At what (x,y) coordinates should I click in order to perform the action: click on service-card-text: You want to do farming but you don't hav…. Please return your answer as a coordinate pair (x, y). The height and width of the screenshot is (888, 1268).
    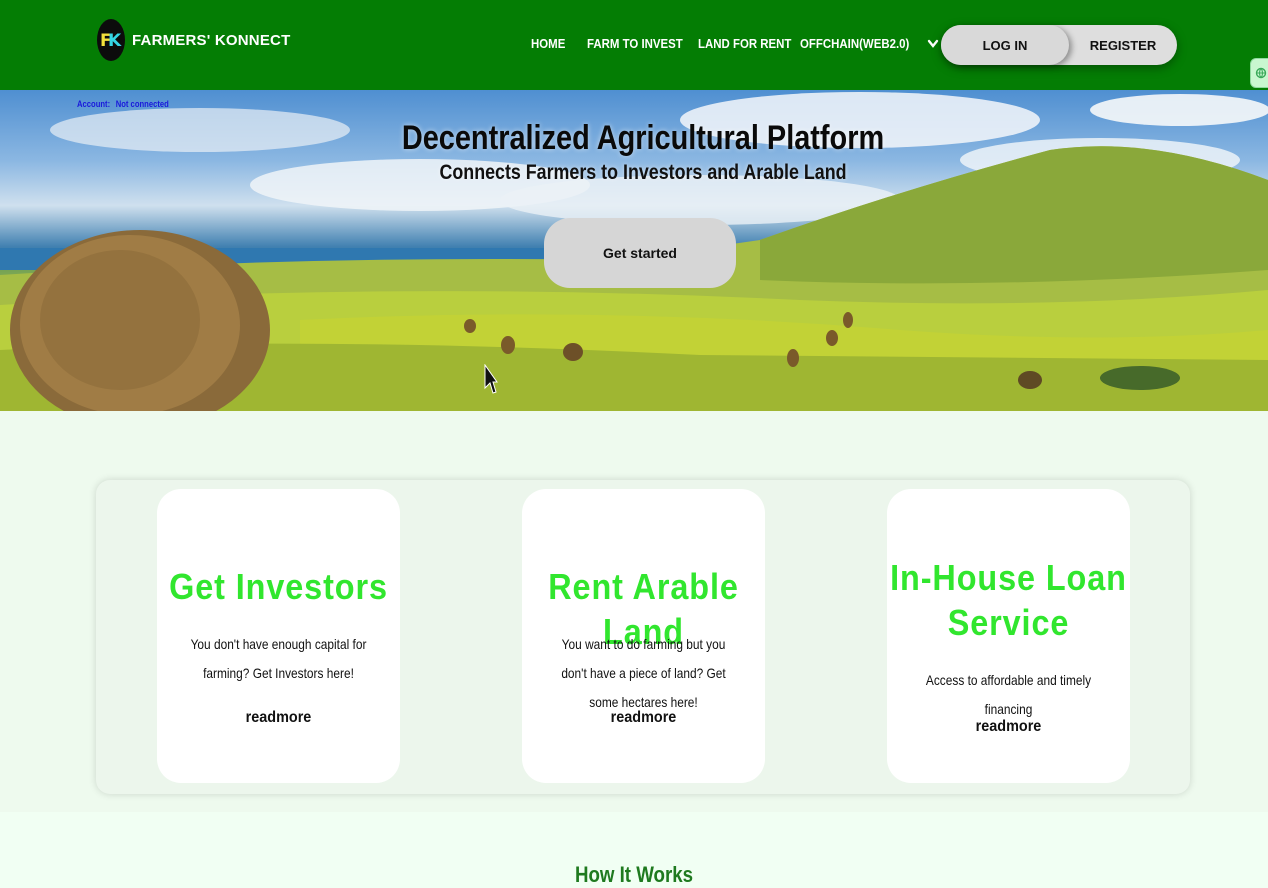
    Looking at the image, I should click on (643, 673).